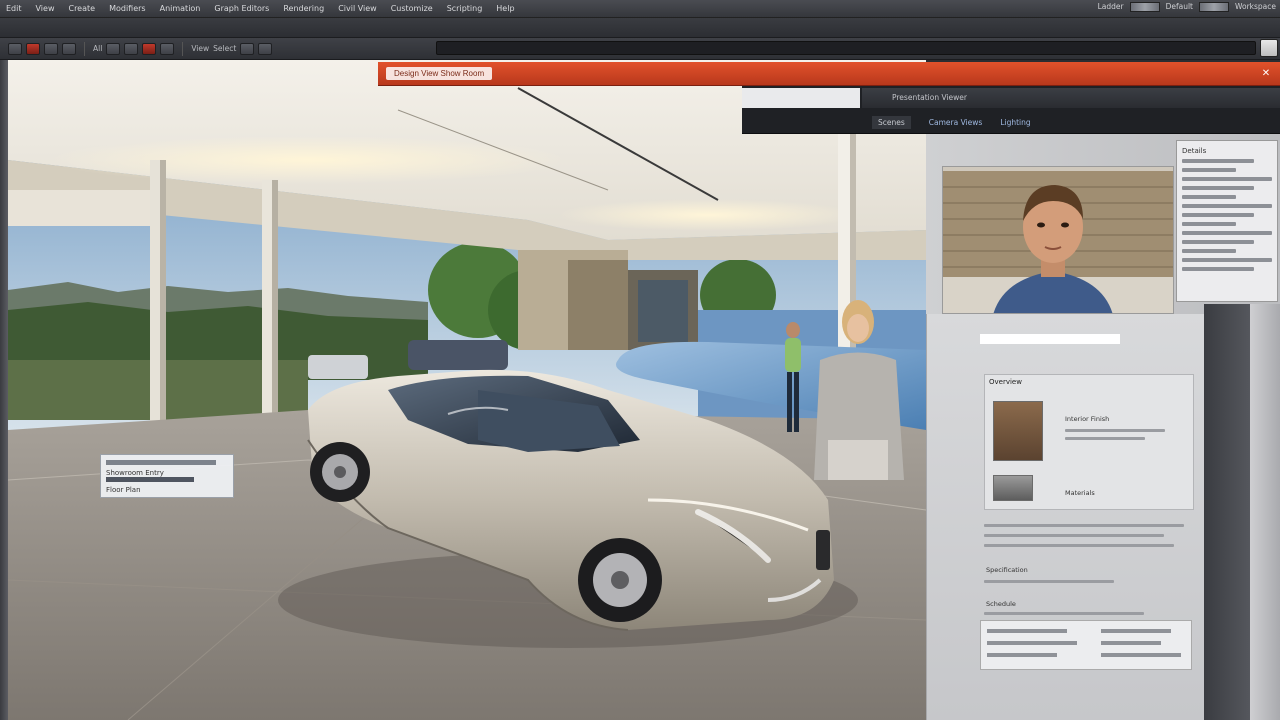 The width and height of the screenshot is (1280, 720). What do you see at coordinates (51, 48) in the screenshot?
I see `select-icon` at bounding box center [51, 48].